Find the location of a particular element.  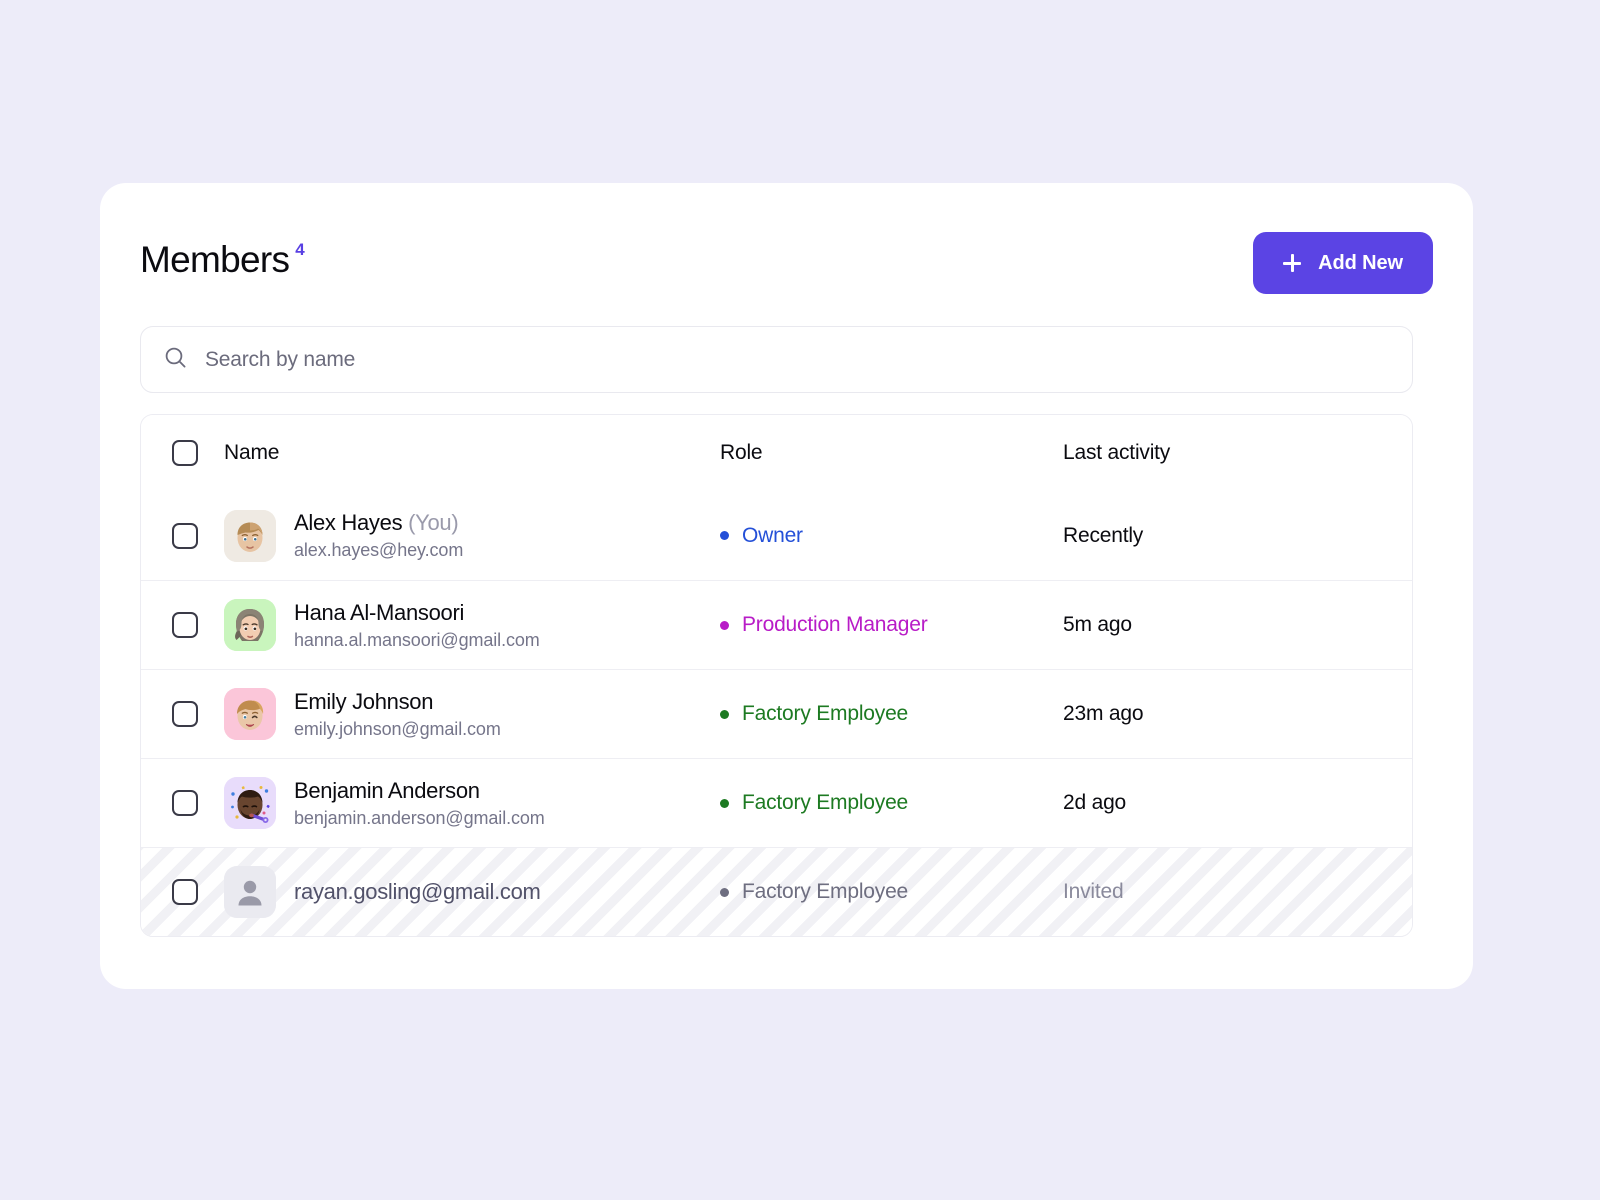

member-name: Alex Hayes (You) is located at coordinates (376, 522).